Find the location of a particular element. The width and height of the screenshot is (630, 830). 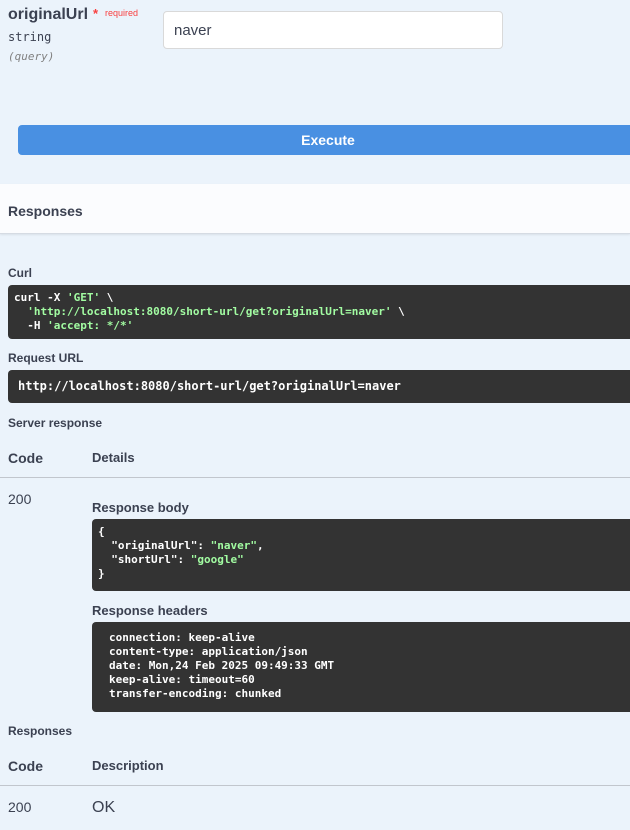

json-key-shortUrl: "shortUrl" is located at coordinates (144, 559).